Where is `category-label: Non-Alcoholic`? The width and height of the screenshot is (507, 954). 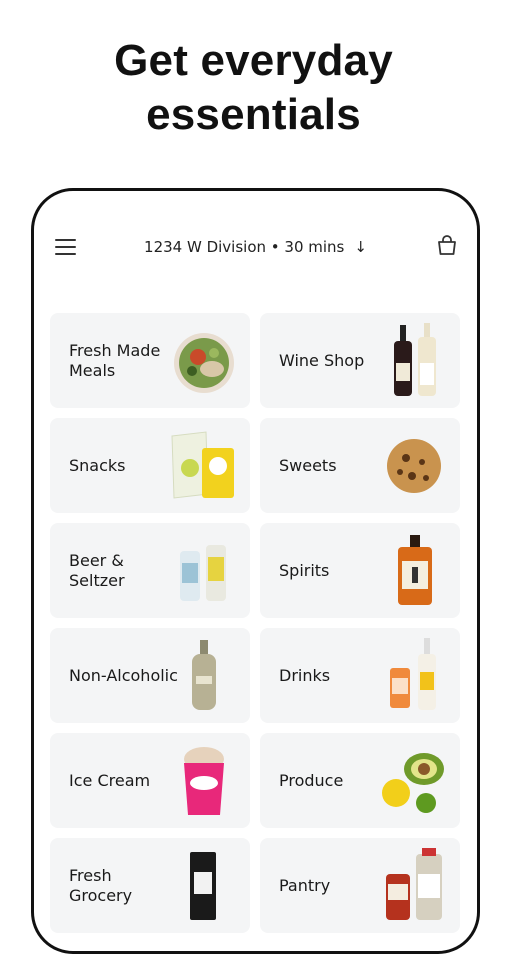 category-label: Non-Alcoholic is located at coordinates (123, 675).